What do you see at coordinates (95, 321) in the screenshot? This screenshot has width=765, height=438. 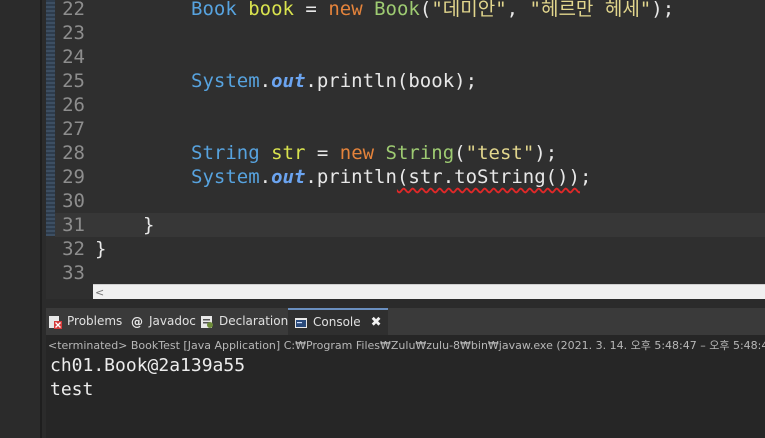 I see `tab-label: Problems` at bounding box center [95, 321].